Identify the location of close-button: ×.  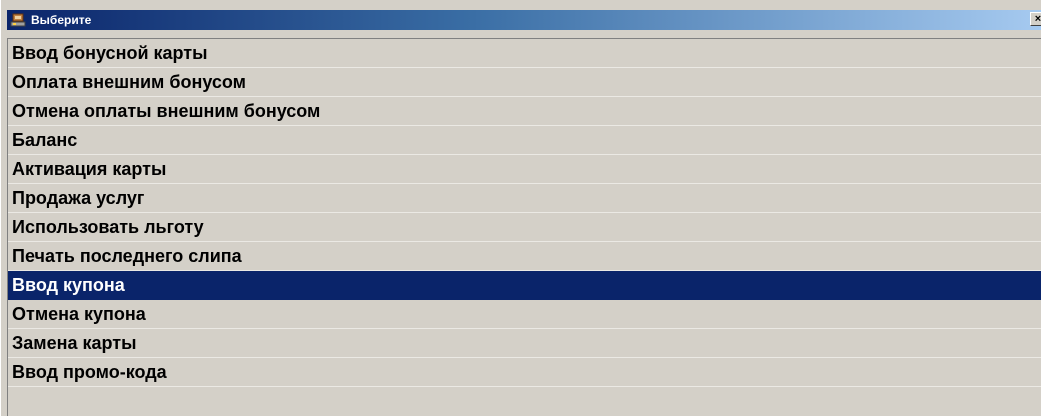
(1035, 19).